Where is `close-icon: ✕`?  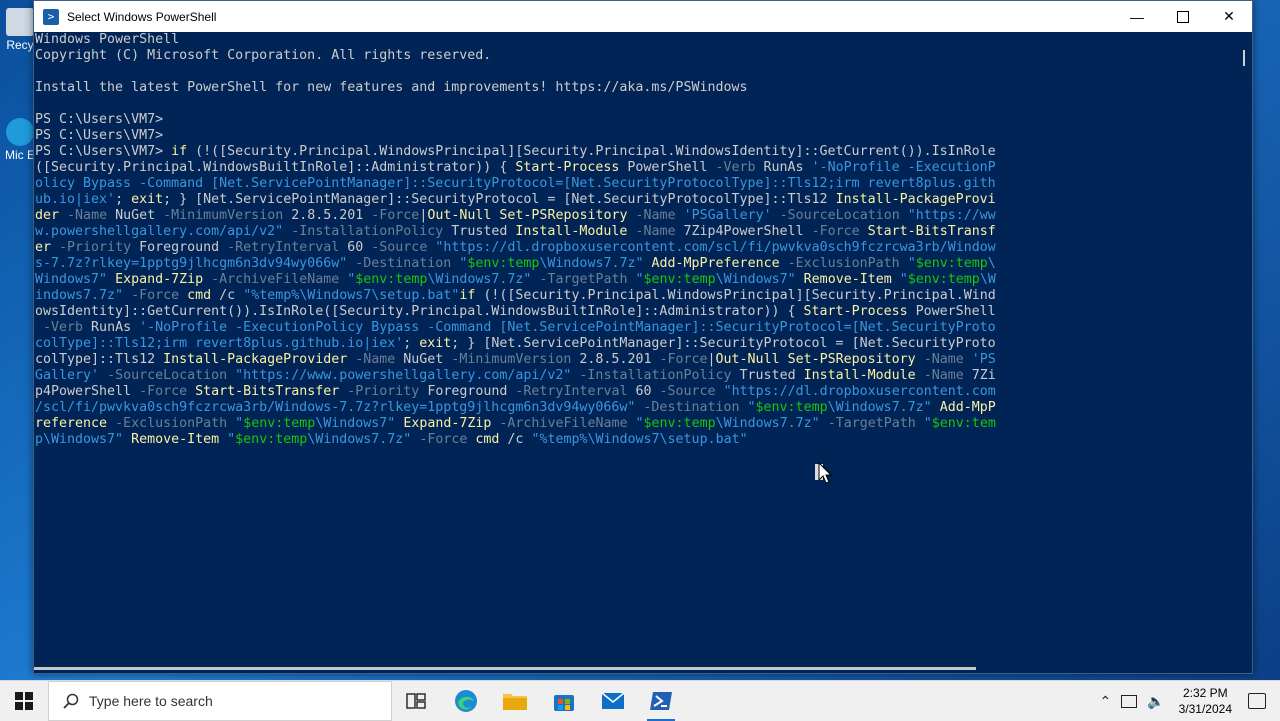 close-icon: ✕ is located at coordinates (1229, 16).